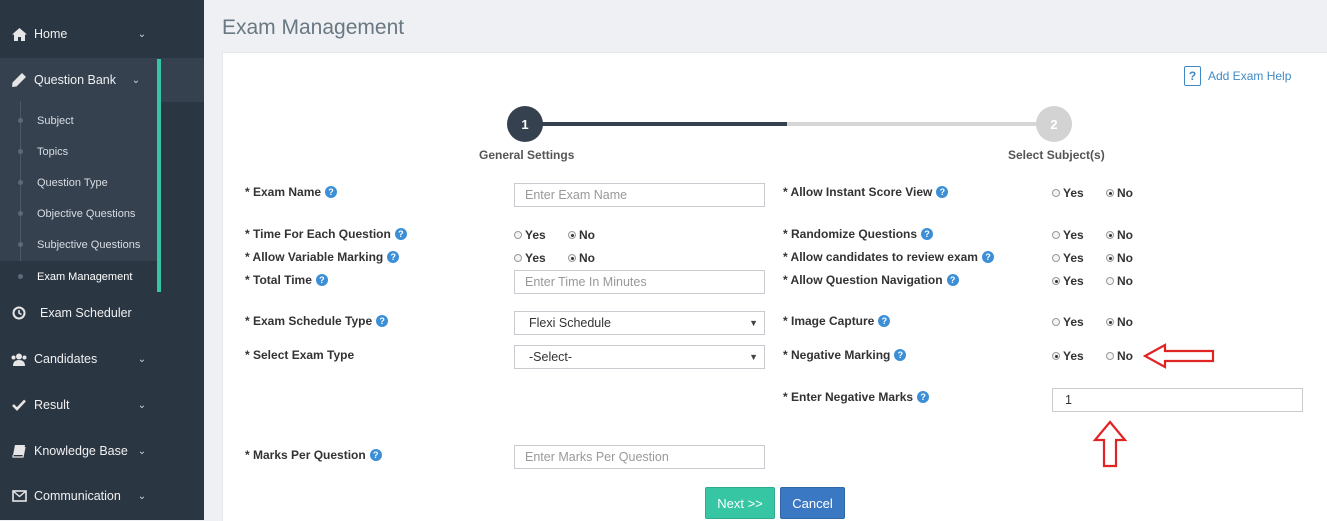 Image resolution: width=1327 pixels, height=521 pixels. What do you see at coordinates (829, 321) in the screenshot?
I see `label-text: * Image Capture` at bounding box center [829, 321].